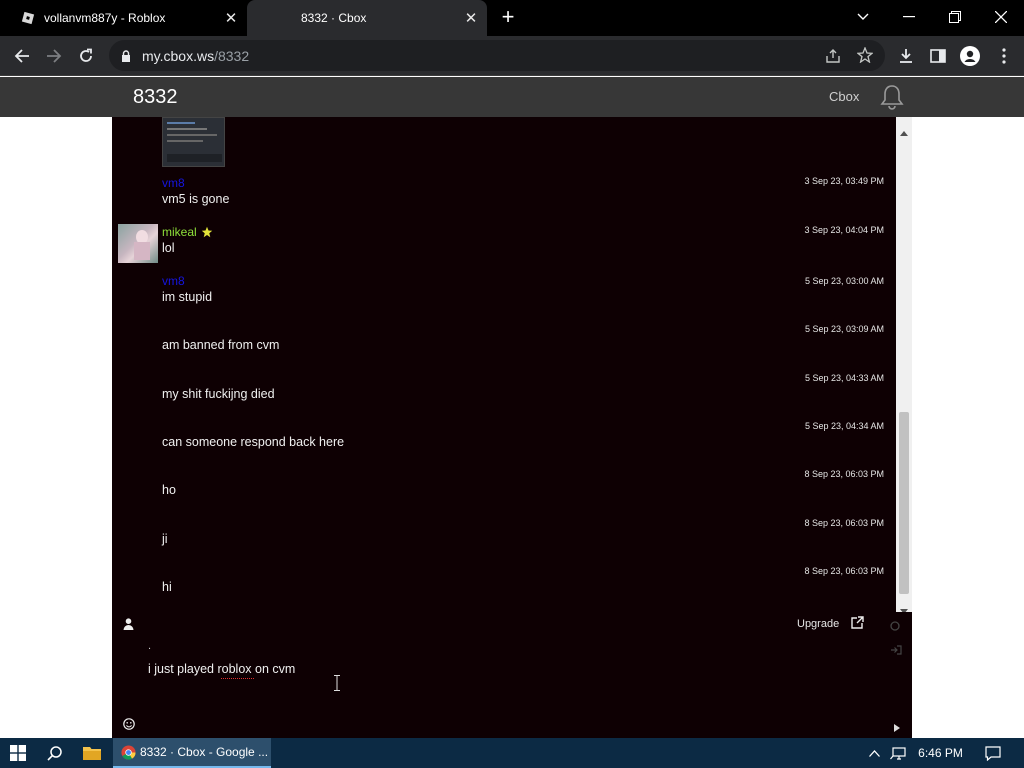 Image resolution: width=1024 pixels, height=768 pixels. What do you see at coordinates (955, 17) in the screenshot?
I see `restore-button` at bounding box center [955, 17].